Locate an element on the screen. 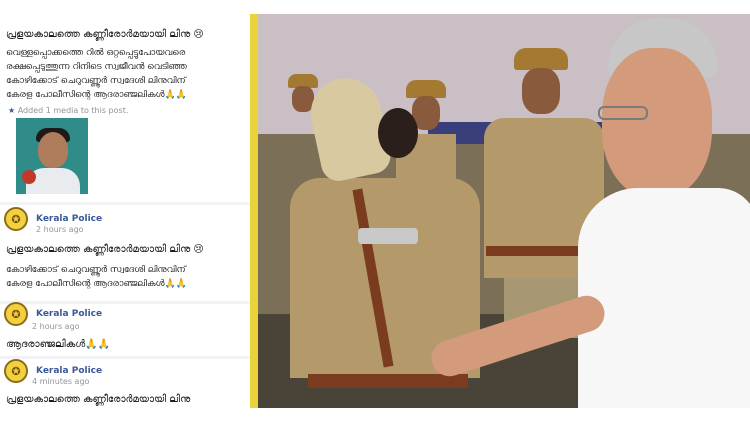  post-time: 4 minutes ago is located at coordinates (60, 381).